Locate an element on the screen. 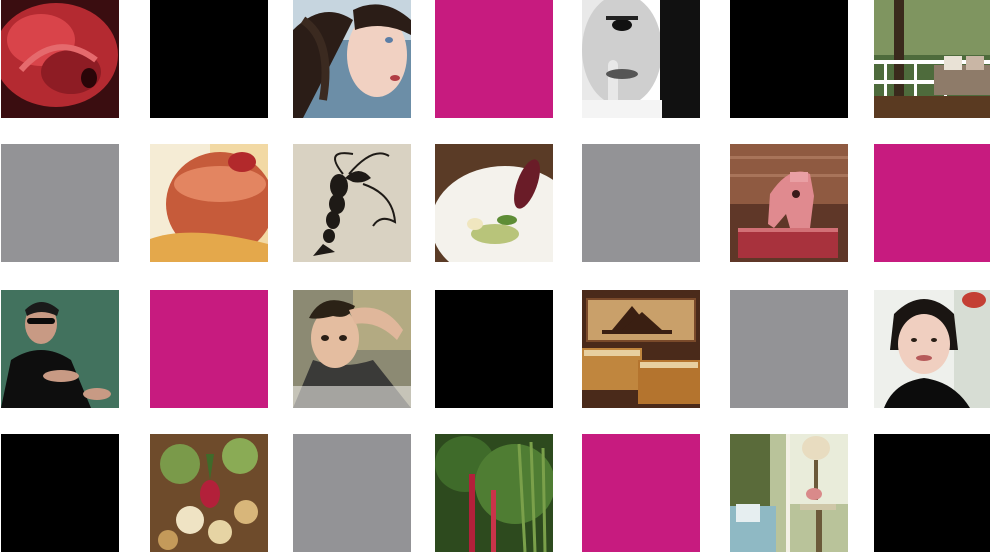  photo-tile-plated-dish is located at coordinates (494, 203).